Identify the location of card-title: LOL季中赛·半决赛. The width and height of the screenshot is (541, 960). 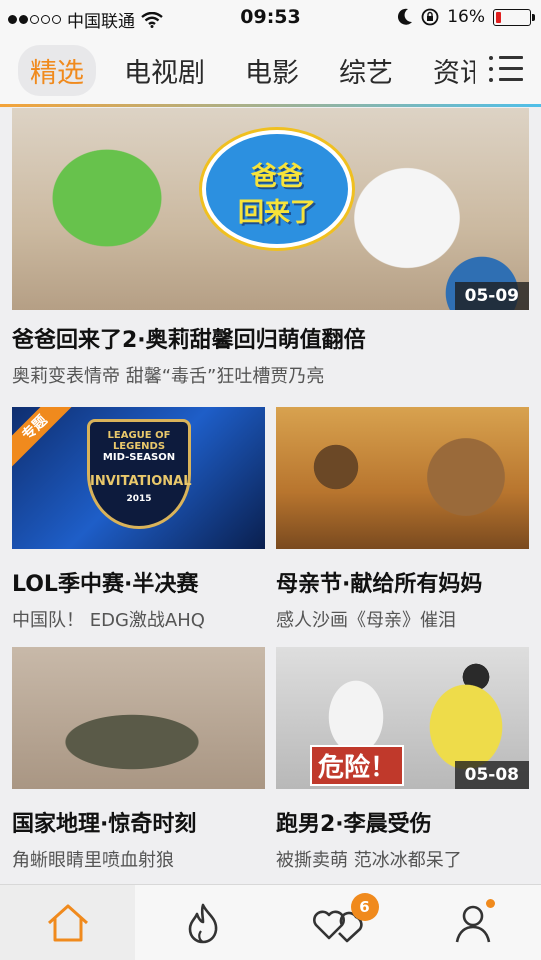
(105, 584).